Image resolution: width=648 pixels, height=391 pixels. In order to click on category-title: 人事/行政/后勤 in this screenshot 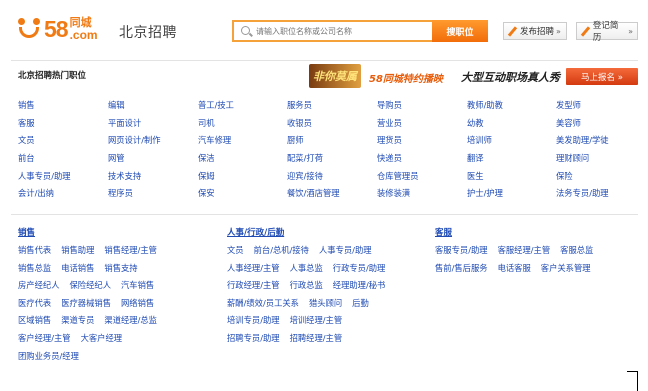, I will do `click(311, 232)`.